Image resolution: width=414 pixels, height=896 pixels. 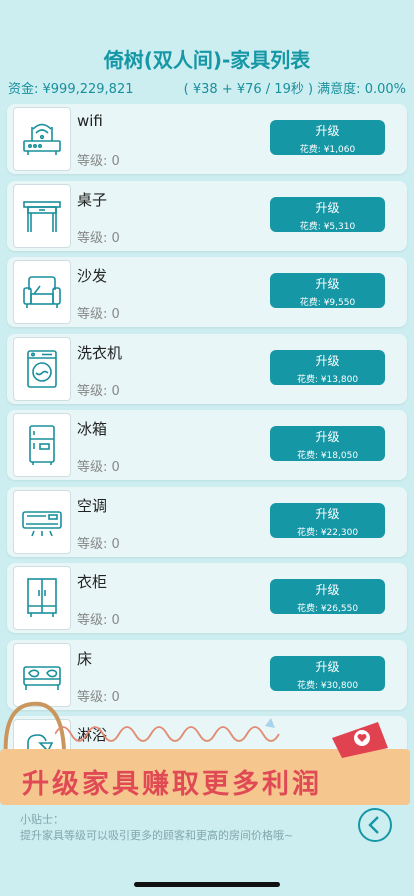 I want to click on upgrade-button: 升级 花费: ¥9,550, so click(x=327, y=290).